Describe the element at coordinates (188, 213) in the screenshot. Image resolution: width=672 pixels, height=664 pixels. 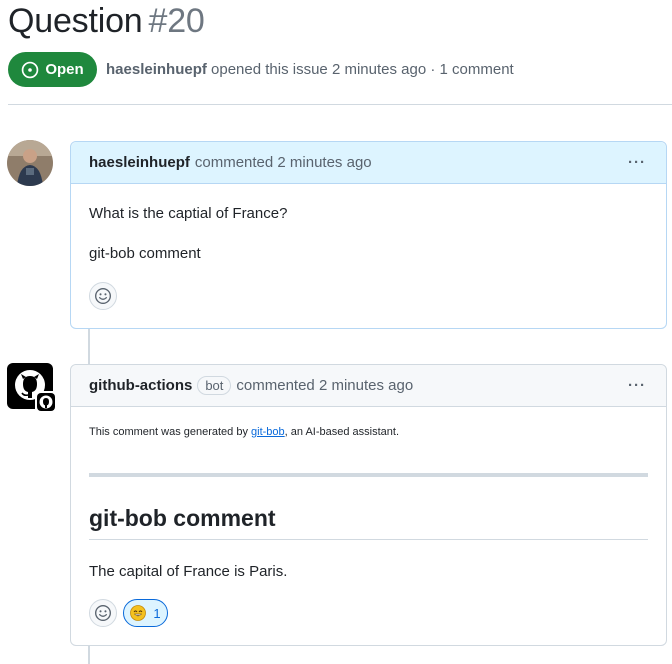
I see `comment-body-line: What is the captial of France?` at that location.